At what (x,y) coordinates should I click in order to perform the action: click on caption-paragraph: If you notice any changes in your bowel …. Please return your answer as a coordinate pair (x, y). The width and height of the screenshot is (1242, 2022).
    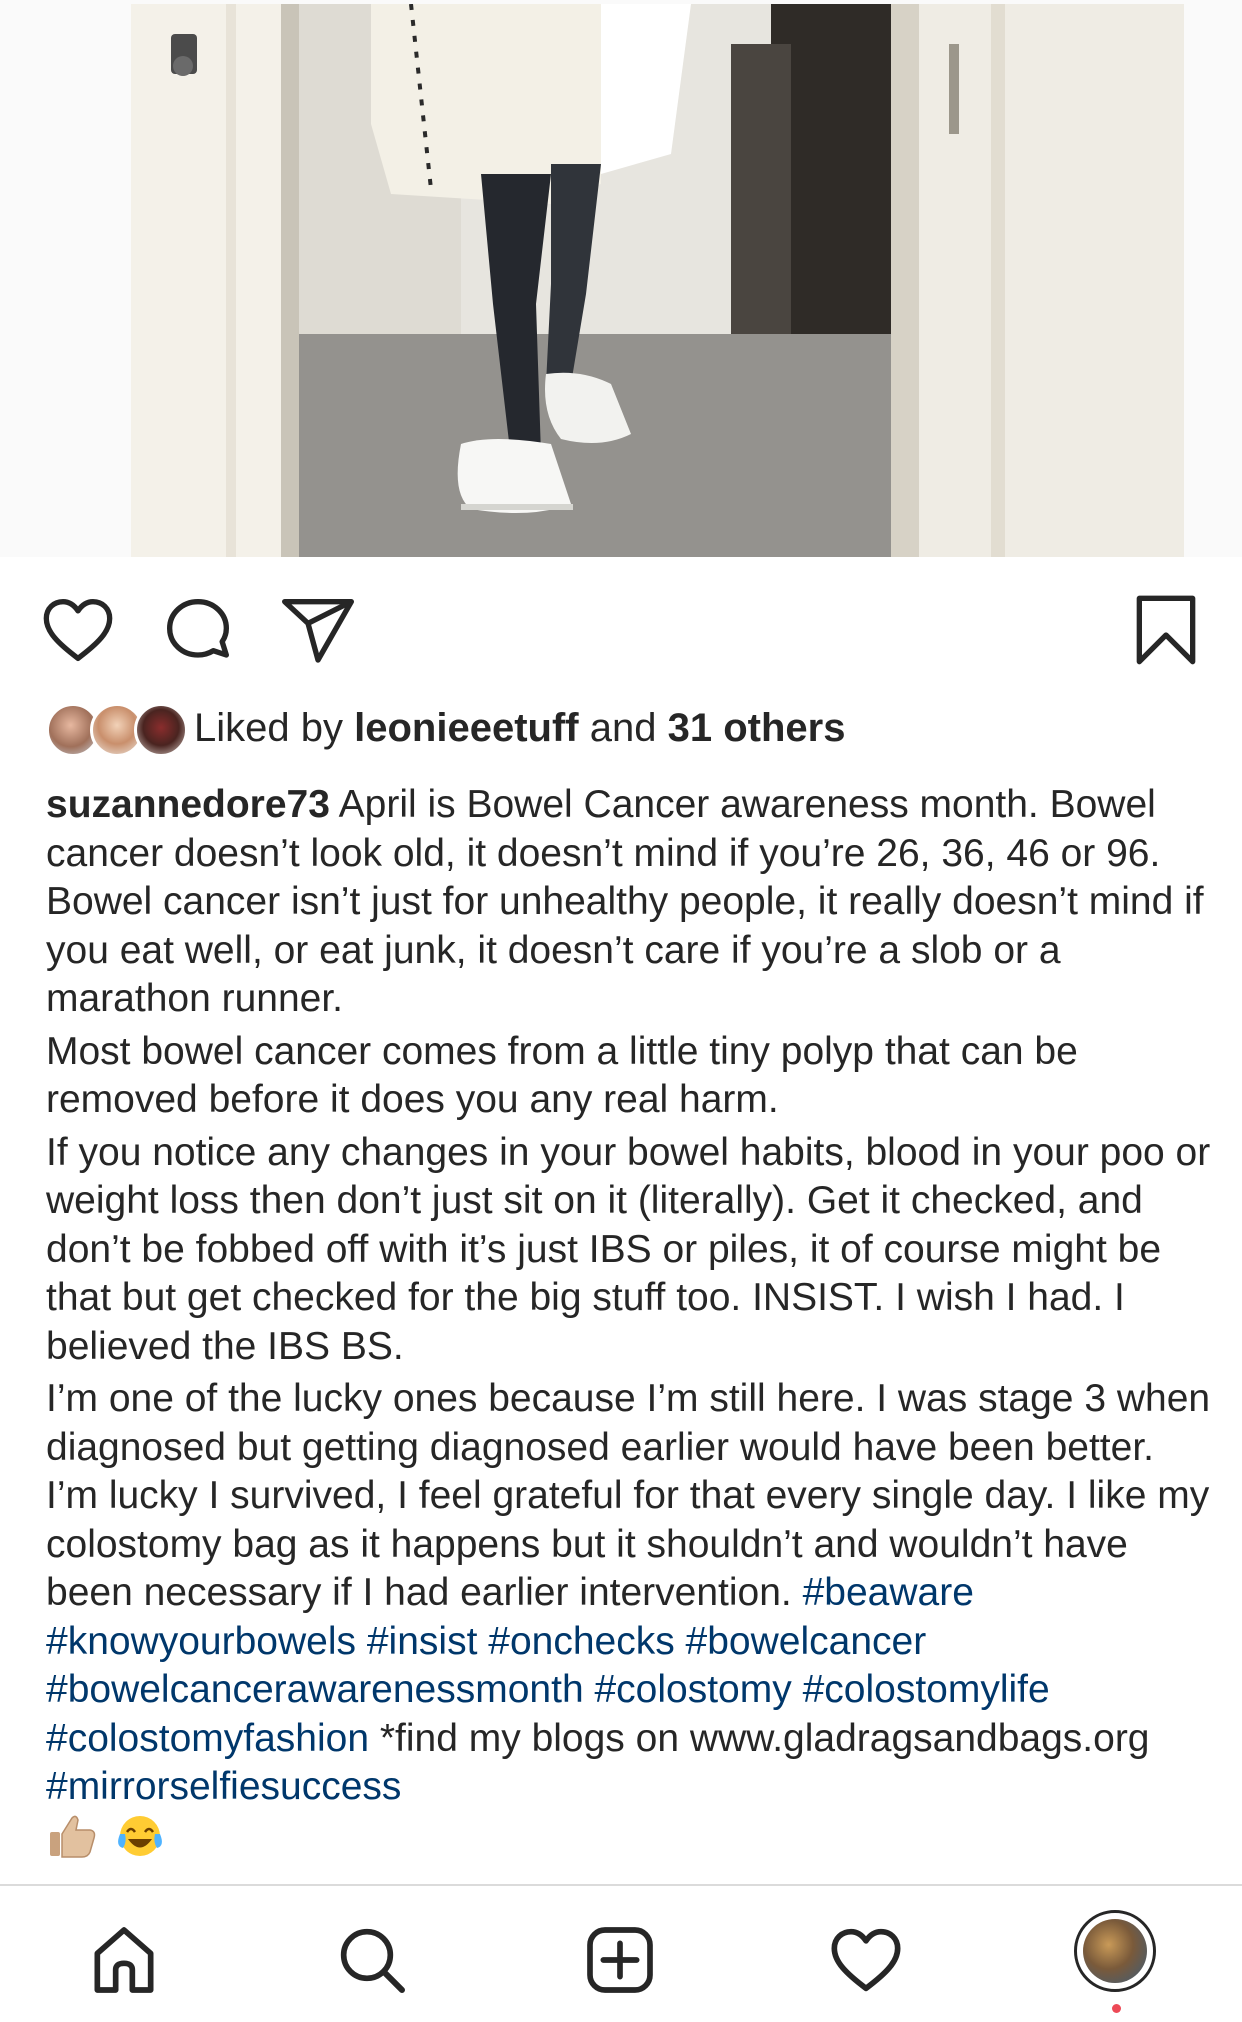
    Looking at the image, I should click on (631, 1250).